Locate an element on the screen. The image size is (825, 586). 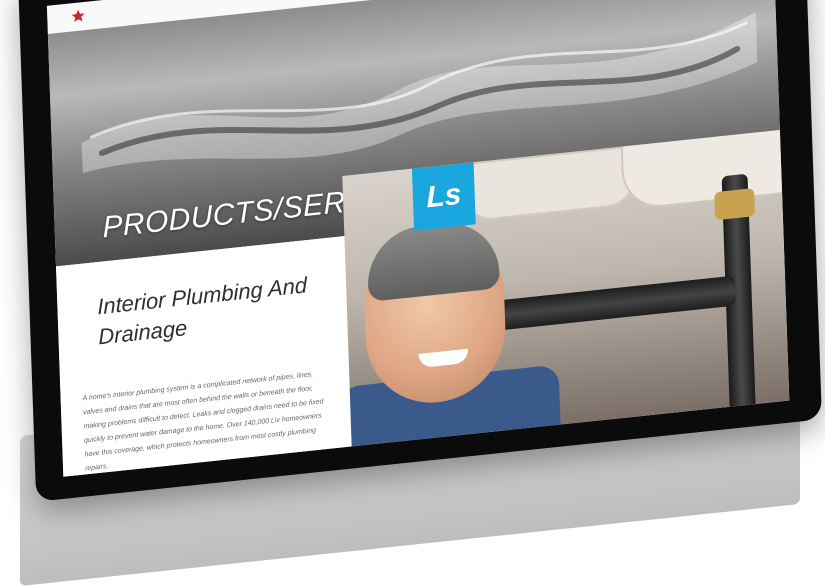
horizontal-drain-pipe is located at coordinates (601, 304).